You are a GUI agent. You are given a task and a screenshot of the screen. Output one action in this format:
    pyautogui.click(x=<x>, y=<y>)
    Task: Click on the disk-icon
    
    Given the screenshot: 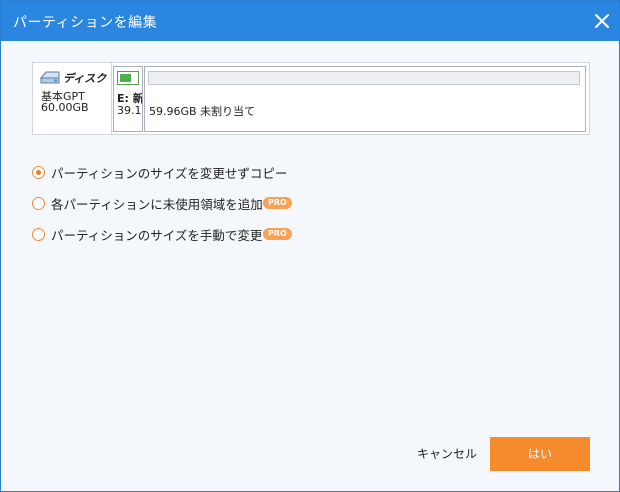 What is the action you would take?
    pyautogui.click(x=50, y=77)
    